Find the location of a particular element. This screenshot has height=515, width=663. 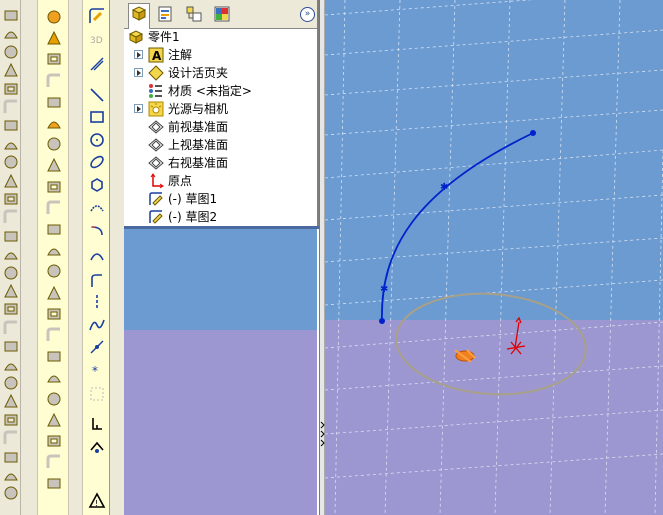

part-icon is located at coordinates (136, 37).